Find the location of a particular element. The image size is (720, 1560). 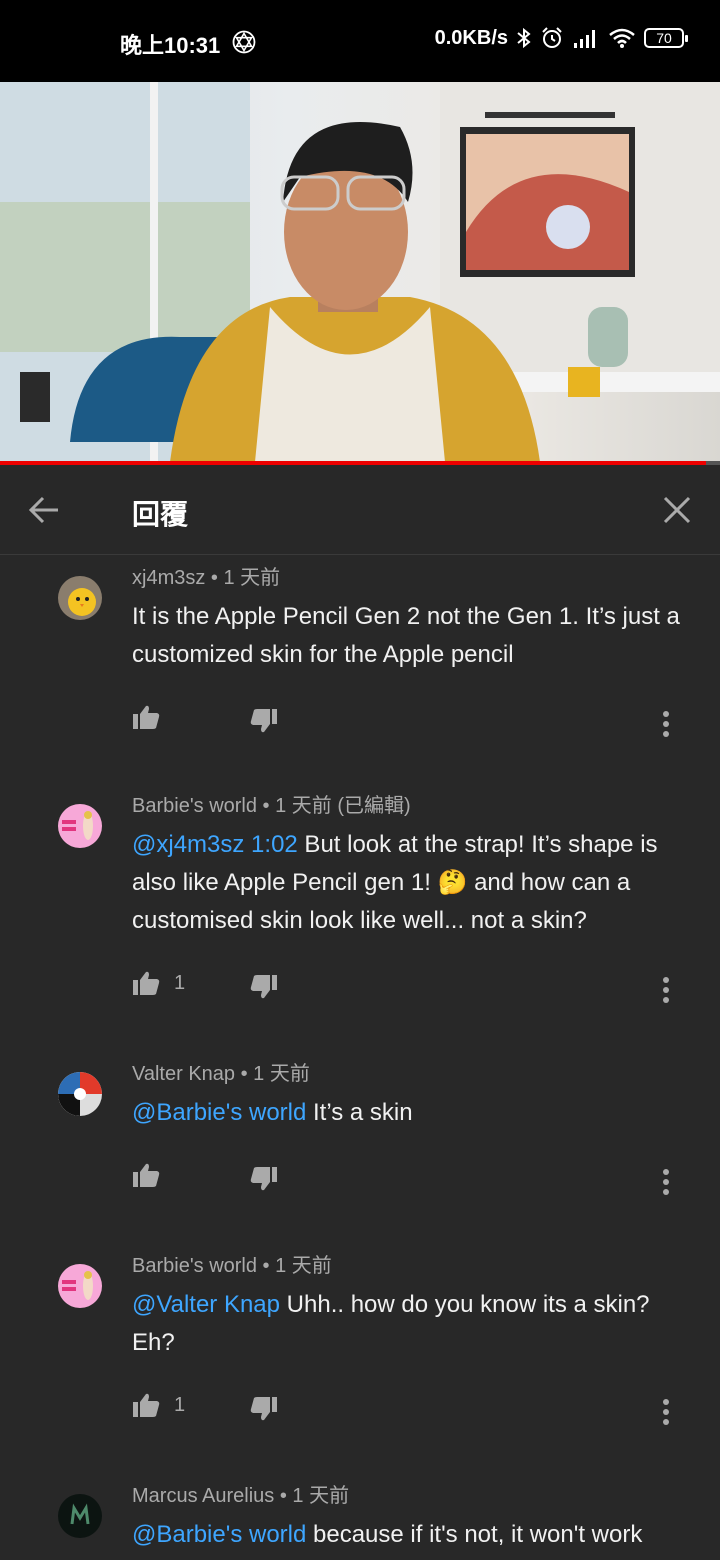

status-time: 晚上10:31 is located at coordinates (170, 45).